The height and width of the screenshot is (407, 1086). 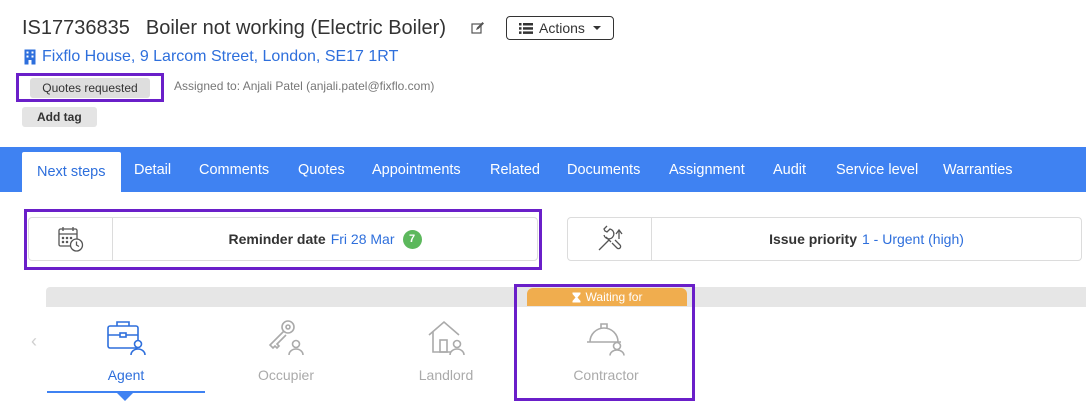 I want to click on actions-label: Actions, so click(x=562, y=28).